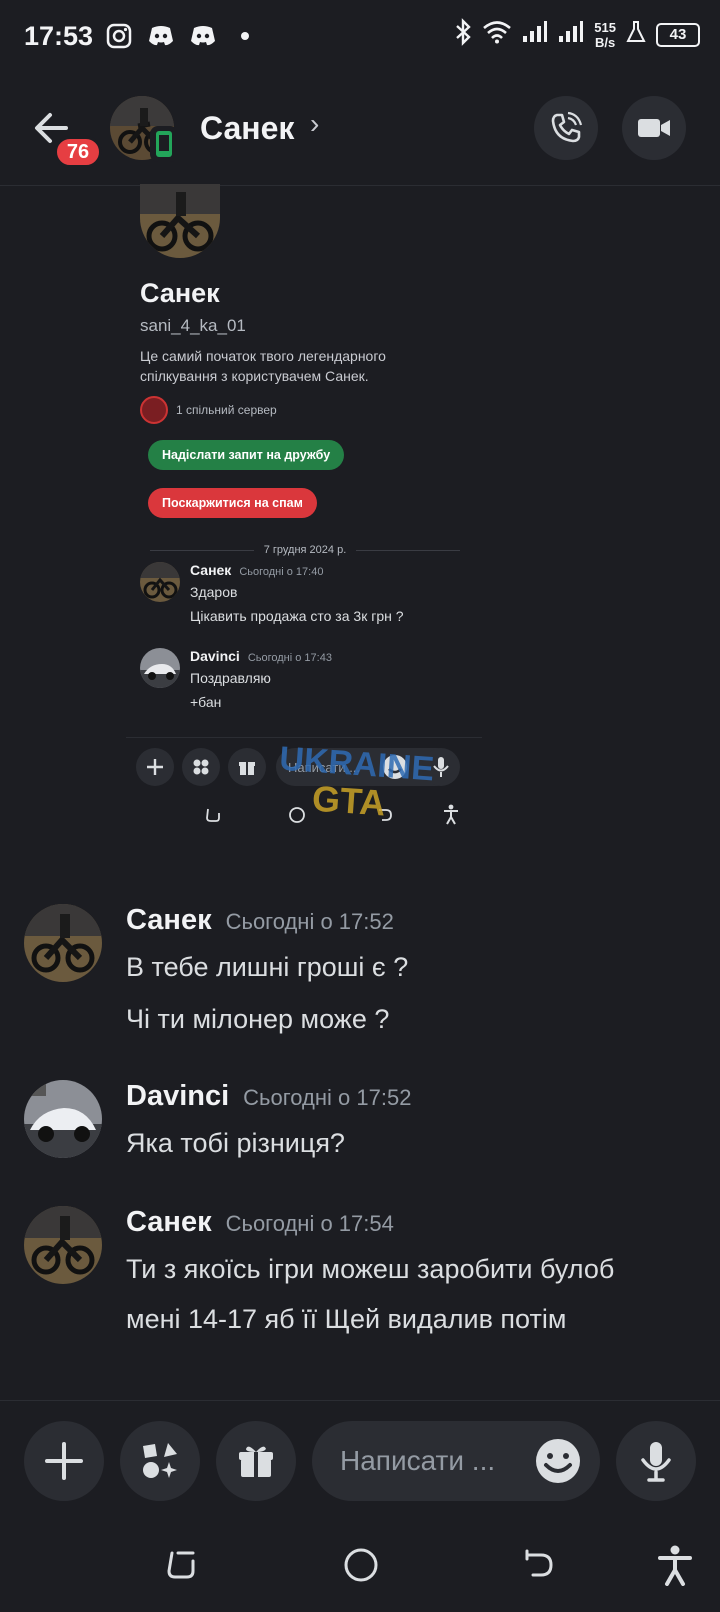  Describe the element at coordinates (59, 35) in the screenshot. I see `status-time: 17:53` at that location.